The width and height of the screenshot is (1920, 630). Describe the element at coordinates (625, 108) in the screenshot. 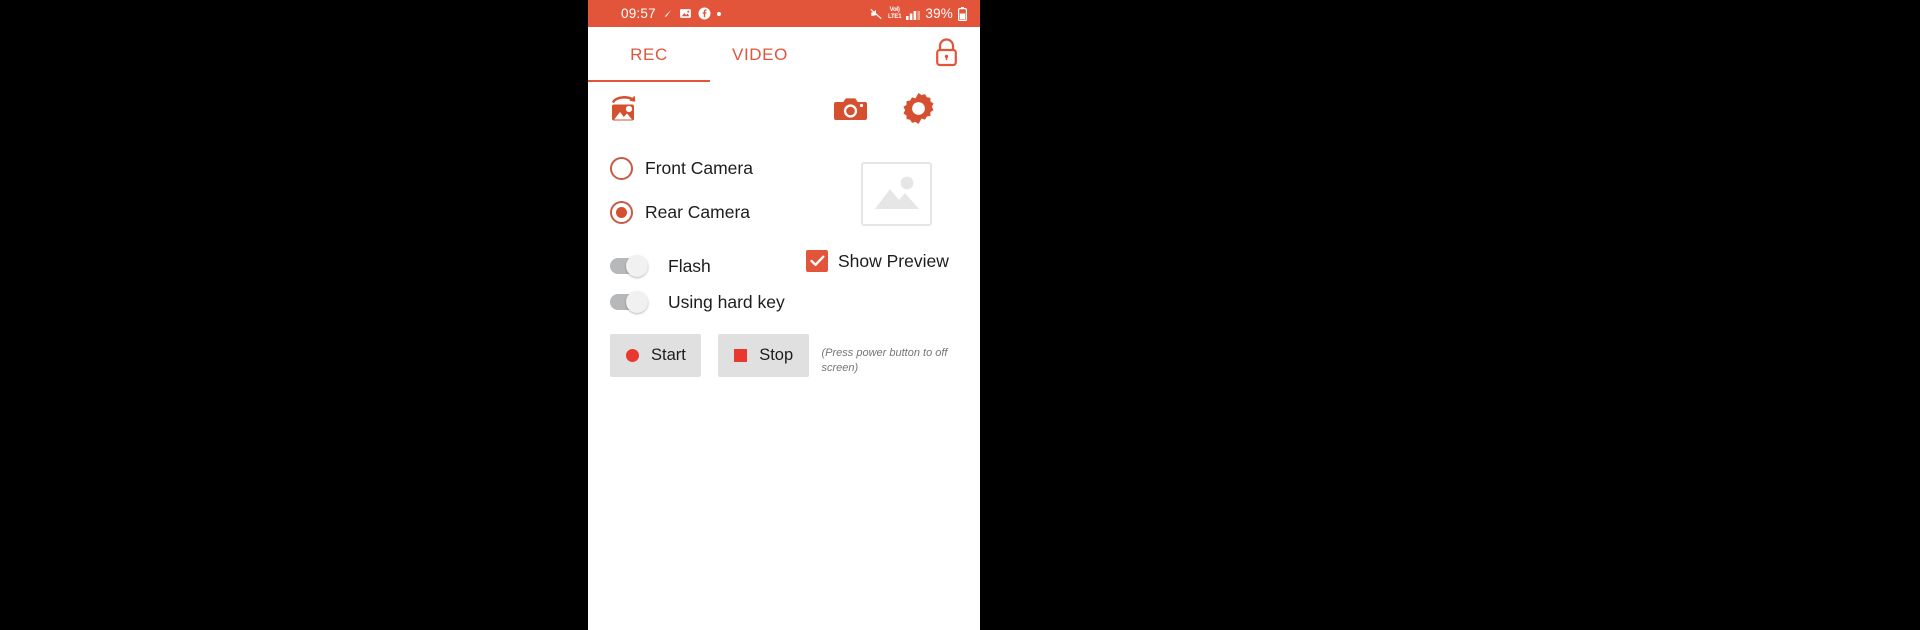

I see `swap-camera-icon` at that location.